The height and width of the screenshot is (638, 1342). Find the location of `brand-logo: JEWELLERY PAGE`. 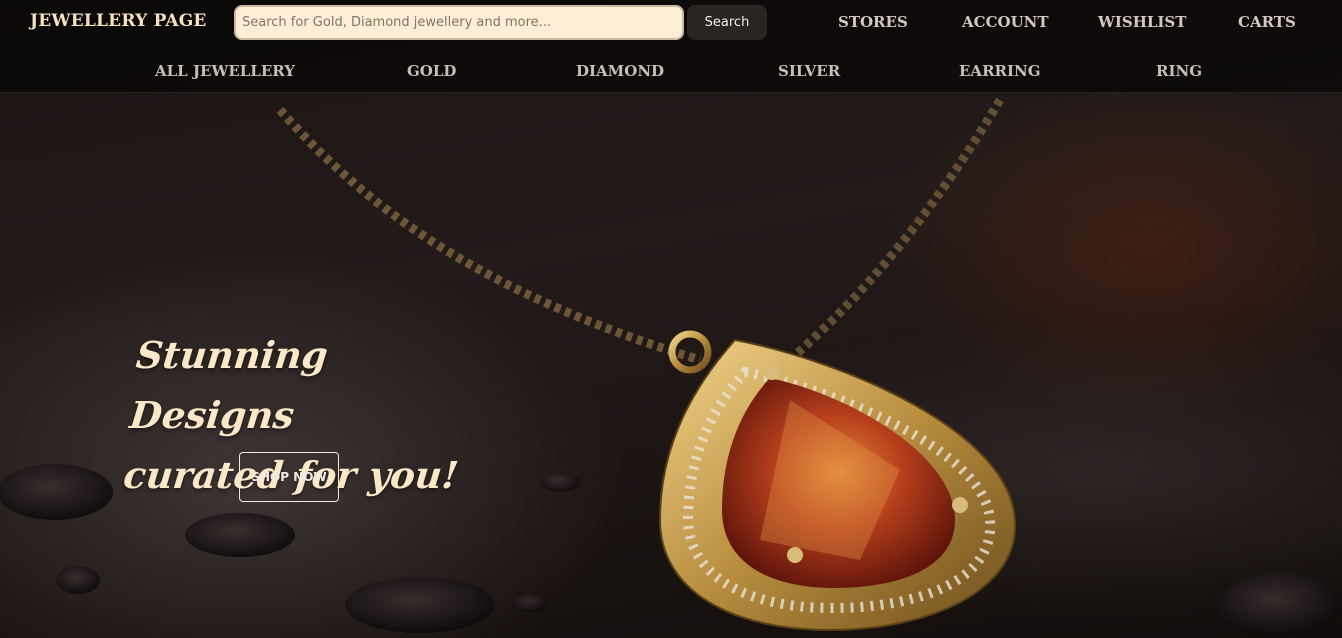

brand-logo: JEWELLERY PAGE is located at coordinates (118, 21).